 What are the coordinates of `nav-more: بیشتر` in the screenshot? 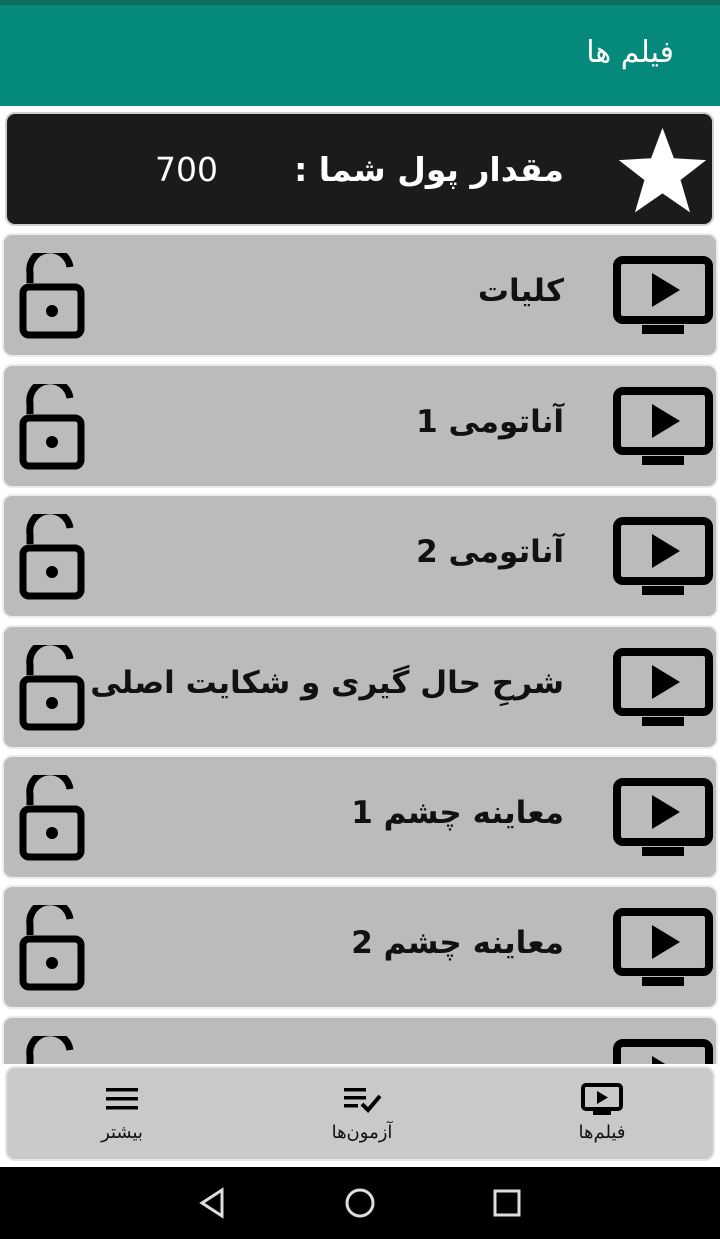 It's located at (122, 1116).